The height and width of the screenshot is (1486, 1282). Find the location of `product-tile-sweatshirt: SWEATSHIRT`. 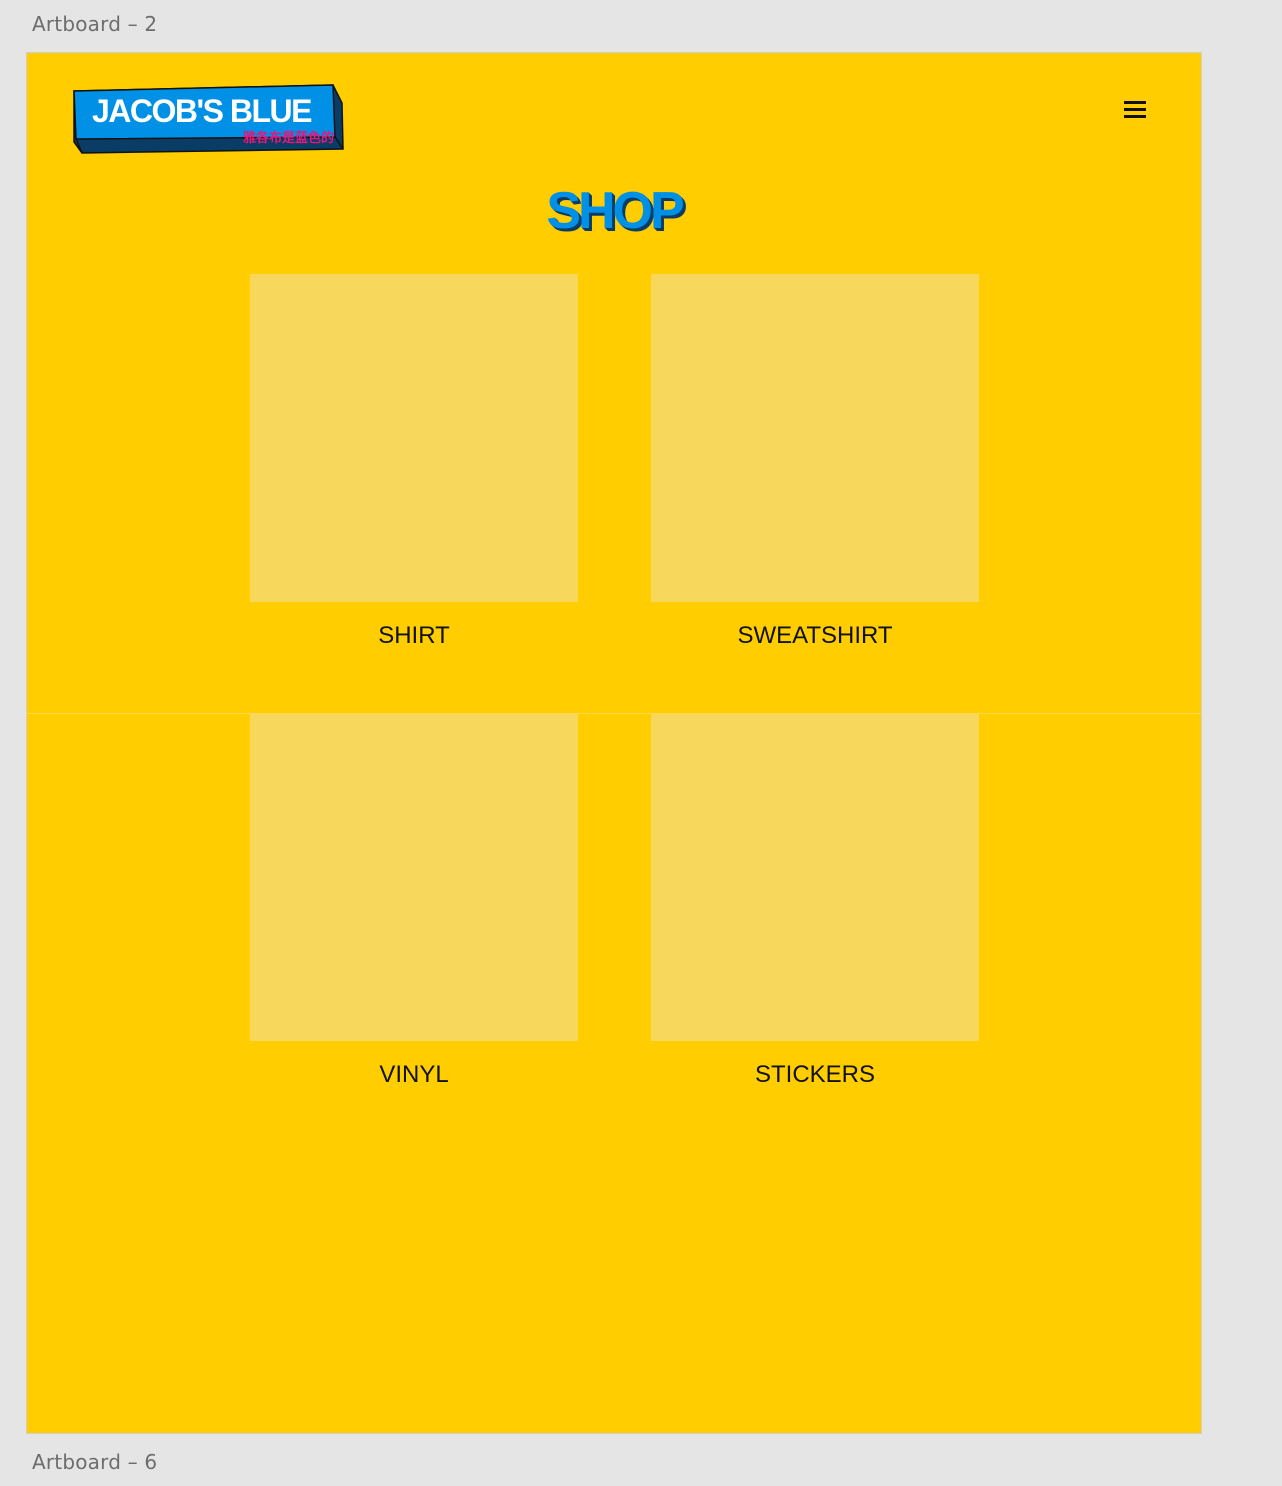

product-tile-sweatshirt: SWEATSHIRT is located at coordinates (815, 462).